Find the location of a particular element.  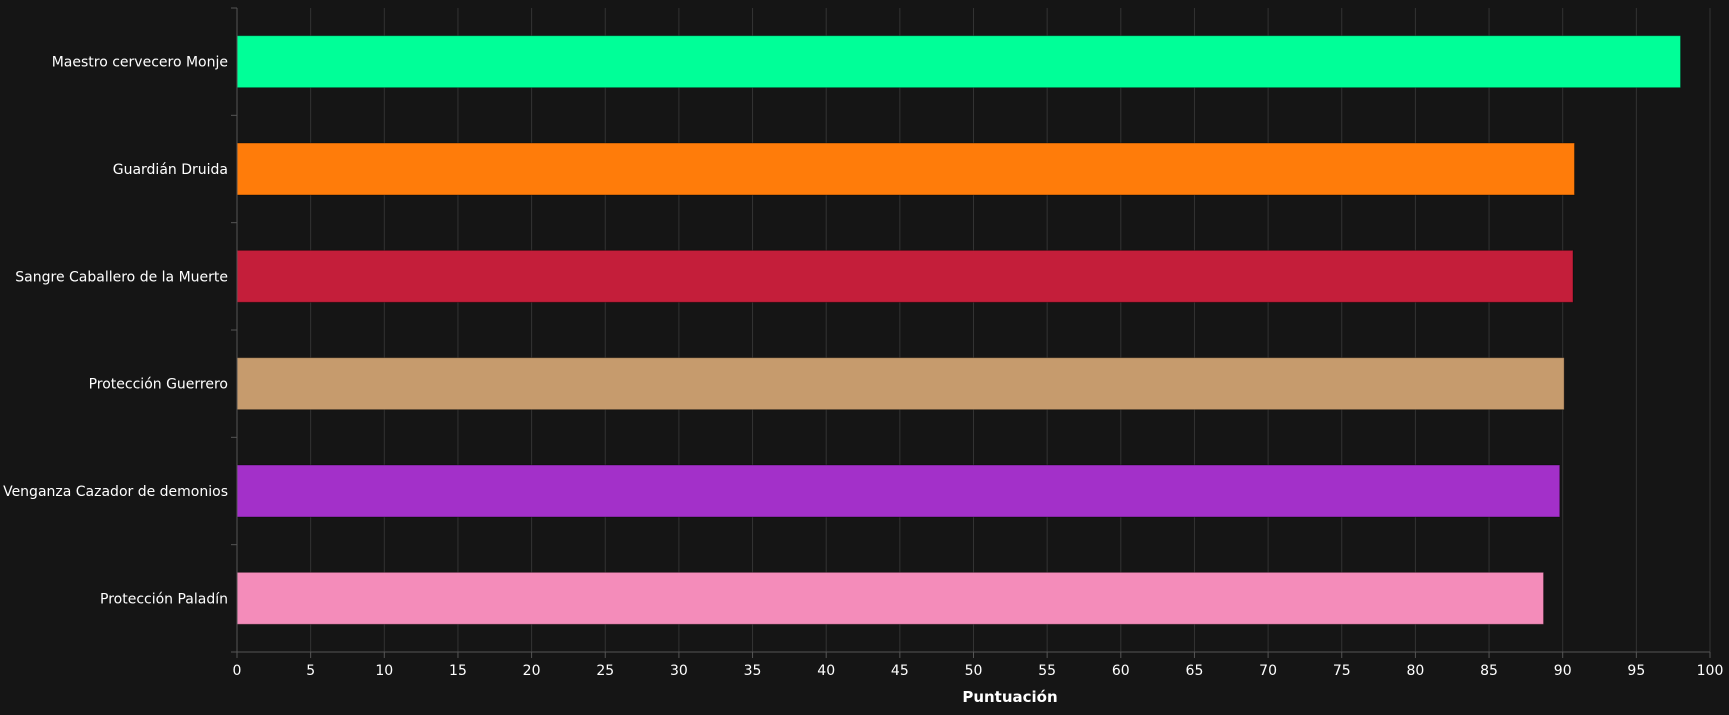

x-tick-label: 15 is located at coordinates (458, 671).